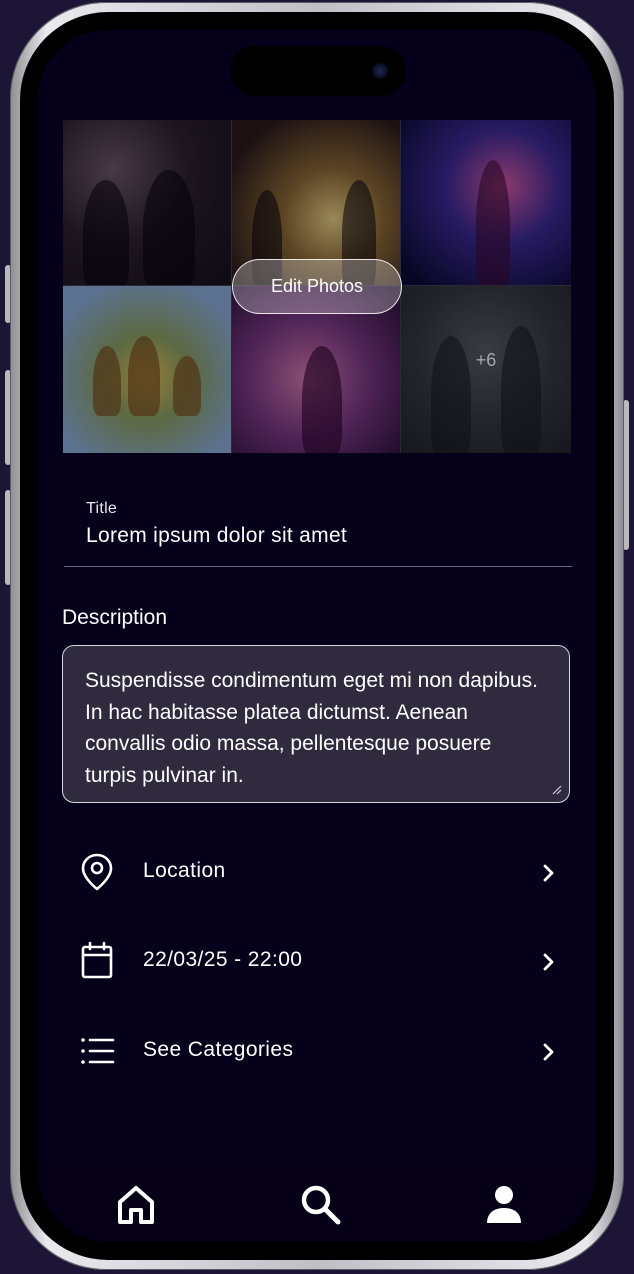 This screenshot has height=1274, width=634. I want to click on location-row: Location, so click(317, 872).